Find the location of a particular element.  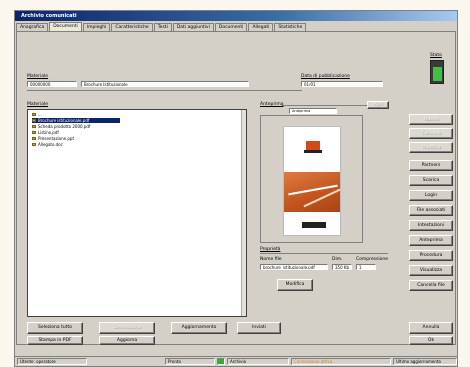

document-label: Materiale is located at coordinates (38, 76).